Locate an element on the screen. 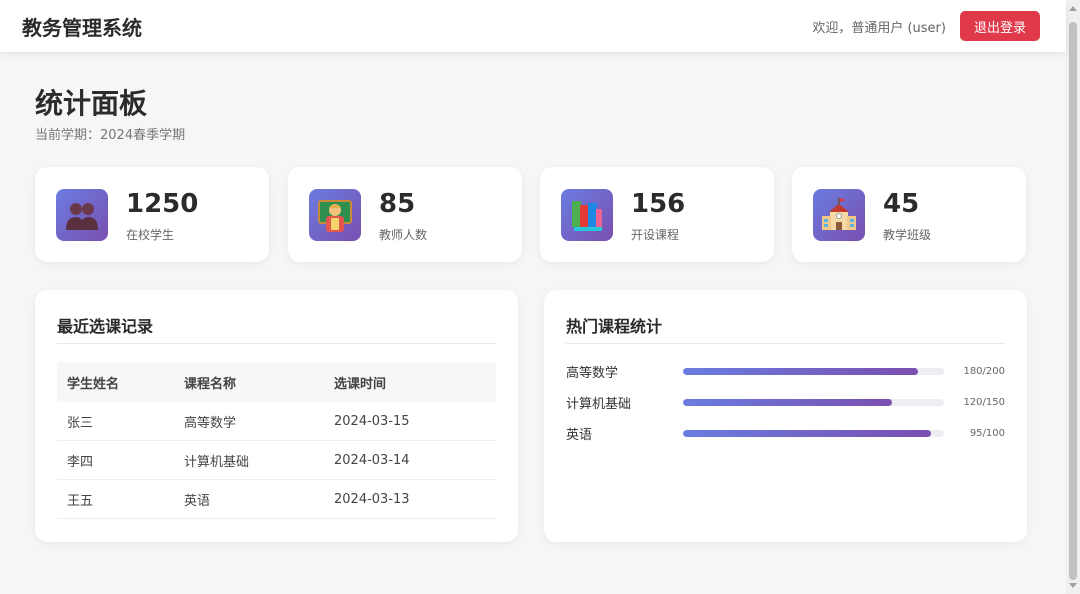 This screenshot has height=594, width=1080. stat-value: 1250 is located at coordinates (162, 204).